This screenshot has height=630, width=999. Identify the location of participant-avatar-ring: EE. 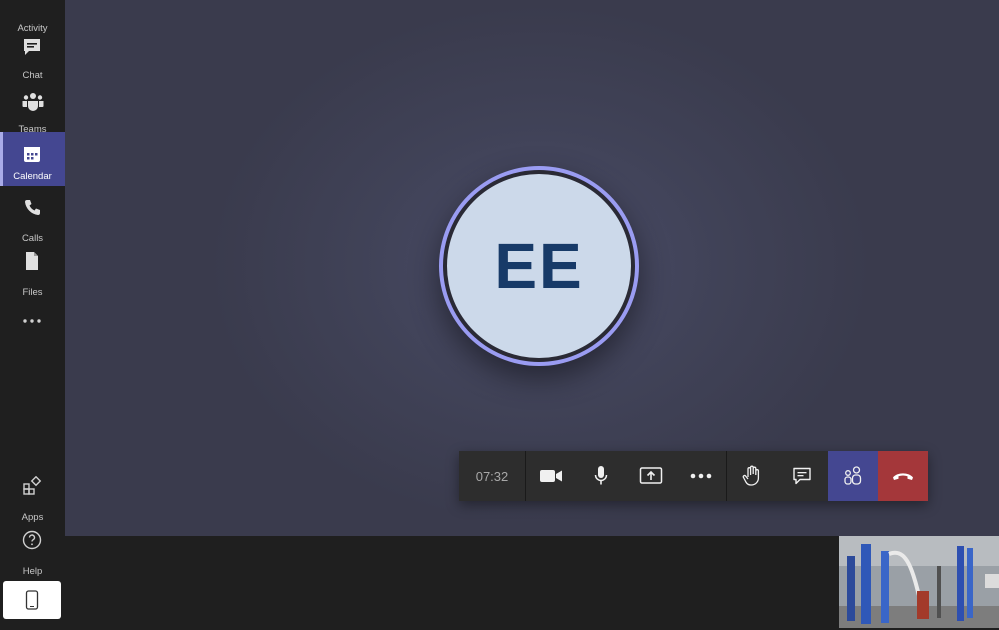
(539, 266).